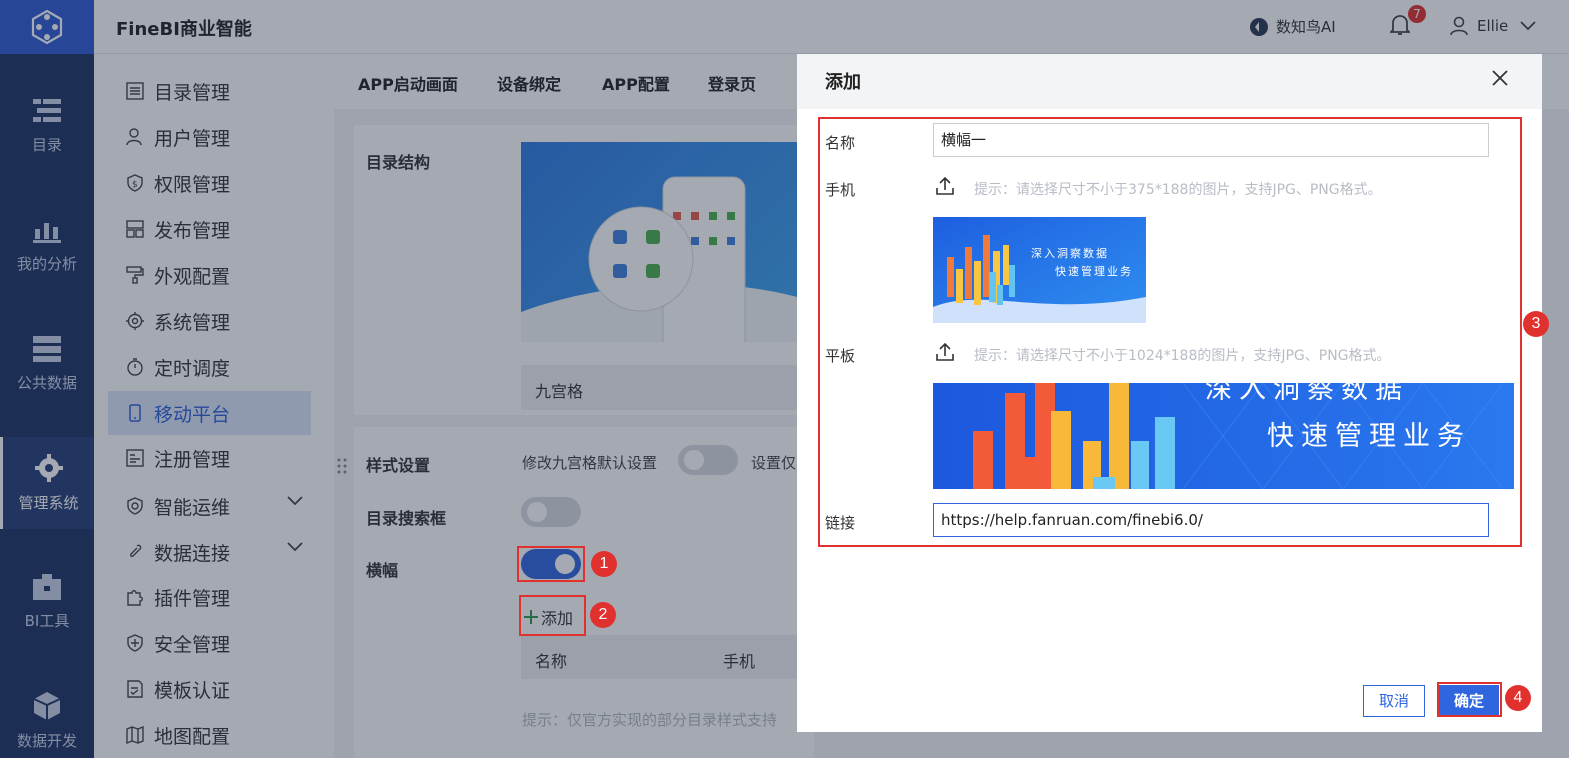 This screenshot has height=758, width=1569. What do you see at coordinates (1536, 324) in the screenshot?
I see `annotation-number-3: 3` at bounding box center [1536, 324].